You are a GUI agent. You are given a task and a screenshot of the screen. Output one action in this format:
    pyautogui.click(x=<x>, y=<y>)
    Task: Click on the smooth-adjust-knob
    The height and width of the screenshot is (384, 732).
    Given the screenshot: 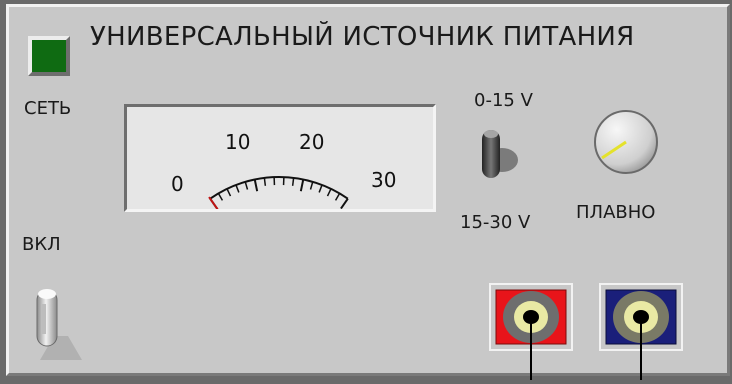 What is the action you would take?
    pyautogui.click(x=626, y=143)
    